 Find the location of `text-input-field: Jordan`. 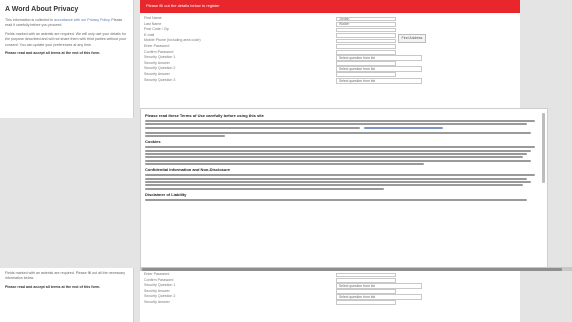

text-input-field: Jordan is located at coordinates (366, 19).